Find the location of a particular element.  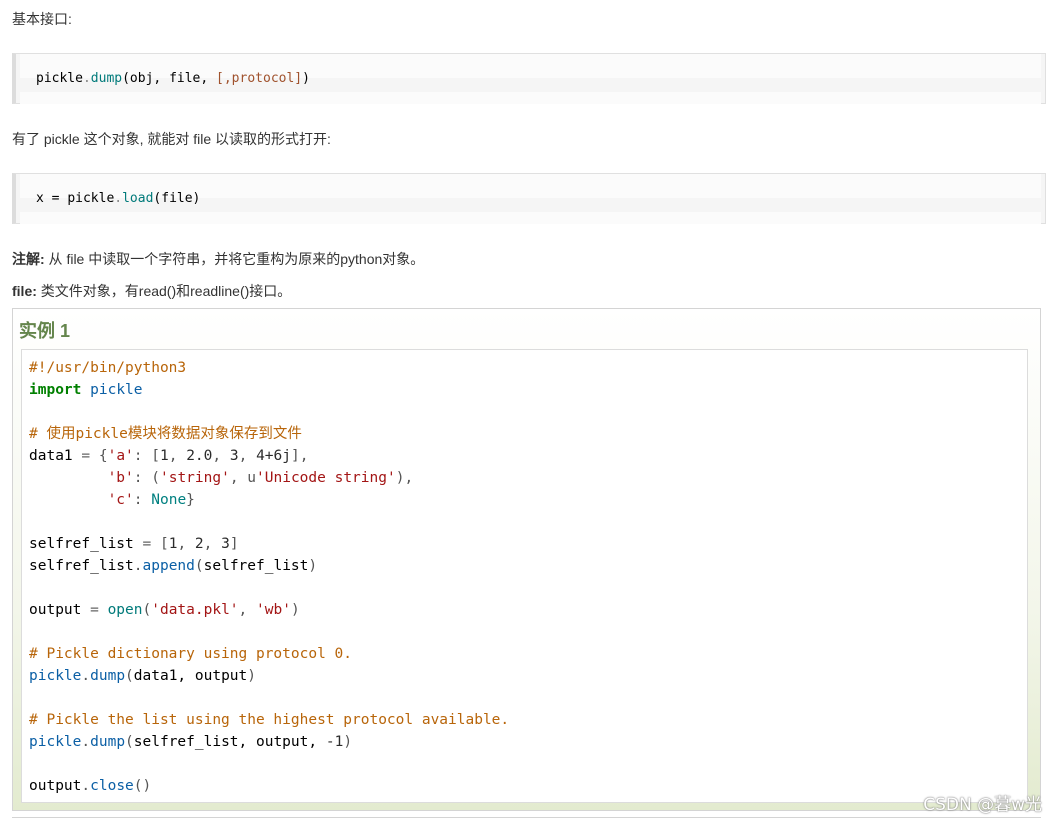

code-token: [,protocol] is located at coordinates (259, 78).